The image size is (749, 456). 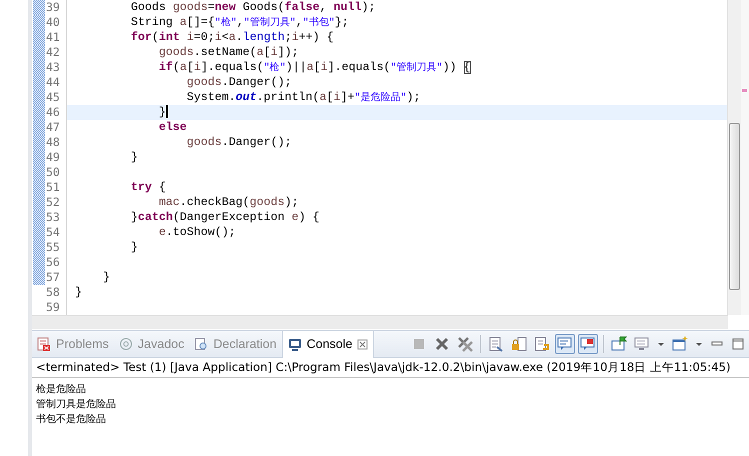 I want to click on error-list-icon, so click(x=44, y=344).